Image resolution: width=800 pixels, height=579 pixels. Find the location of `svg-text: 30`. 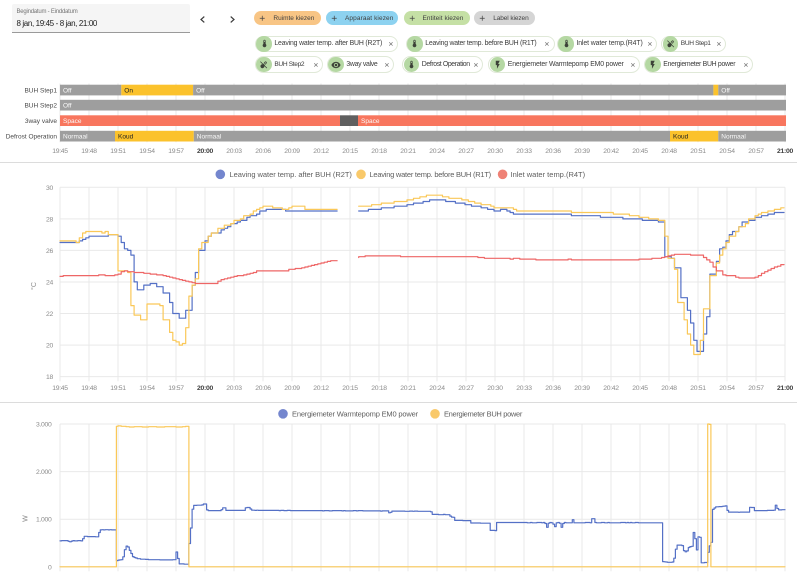

svg-text: 30 is located at coordinates (49, 188).